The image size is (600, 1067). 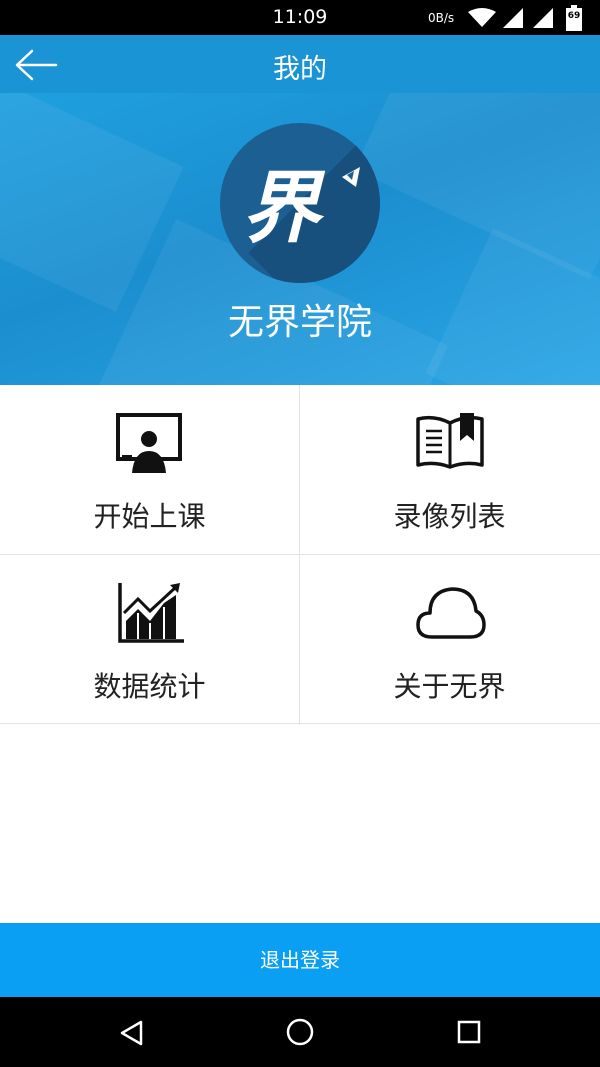 I want to click on menu-label: 录像列表, so click(x=449, y=516).